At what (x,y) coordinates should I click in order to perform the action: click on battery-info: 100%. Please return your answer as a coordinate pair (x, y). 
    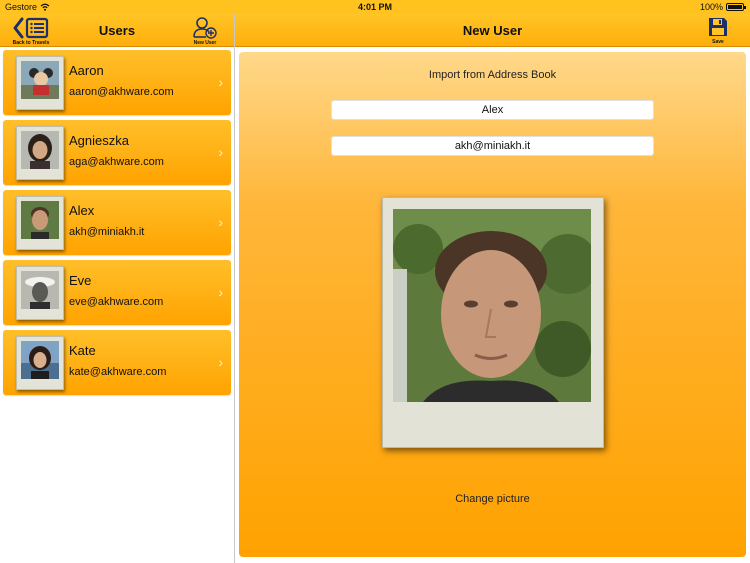
    Looking at the image, I should click on (722, 7).